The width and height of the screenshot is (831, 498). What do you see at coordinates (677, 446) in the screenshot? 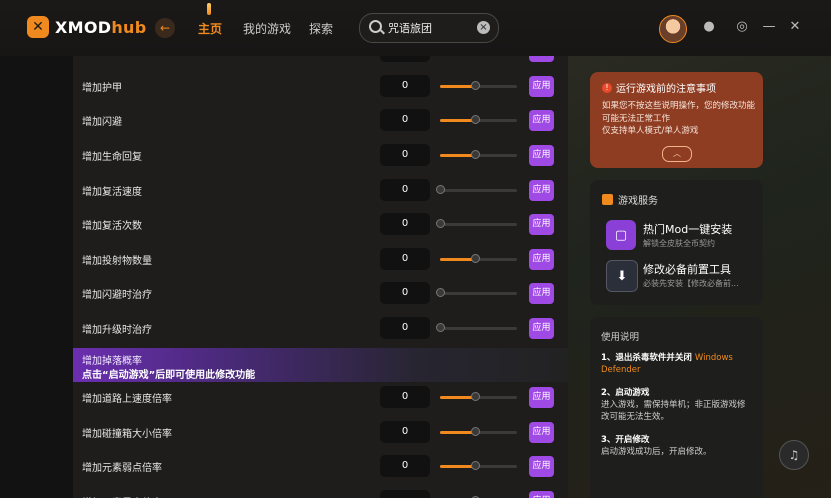
I see `usage-step-3: 3、开启修改 启动游戏成功后，开启修改。` at bounding box center [677, 446].